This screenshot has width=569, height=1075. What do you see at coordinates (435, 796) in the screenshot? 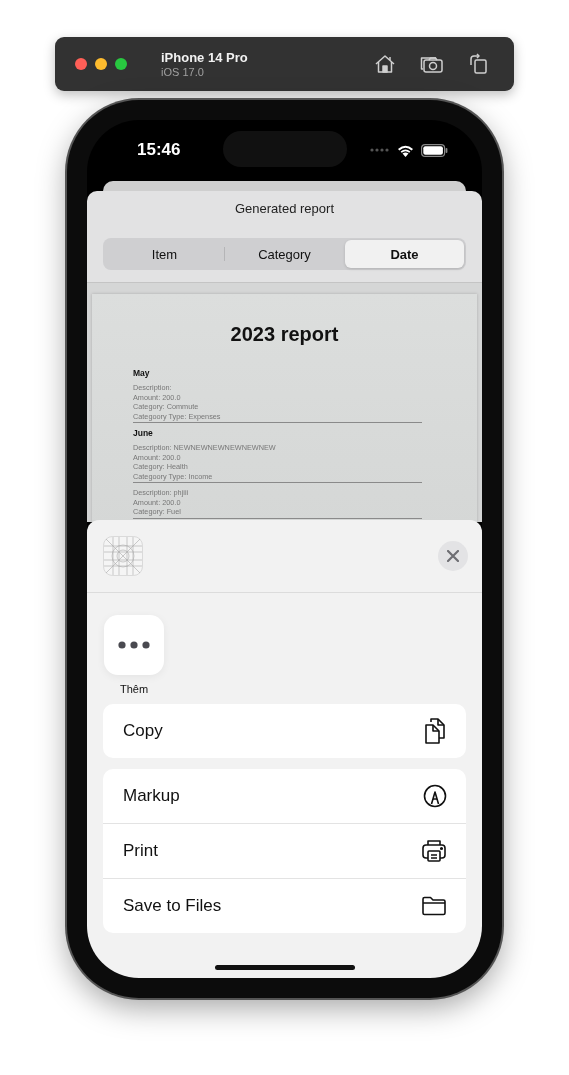
I see `pen-in-circle-icon` at bounding box center [435, 796].